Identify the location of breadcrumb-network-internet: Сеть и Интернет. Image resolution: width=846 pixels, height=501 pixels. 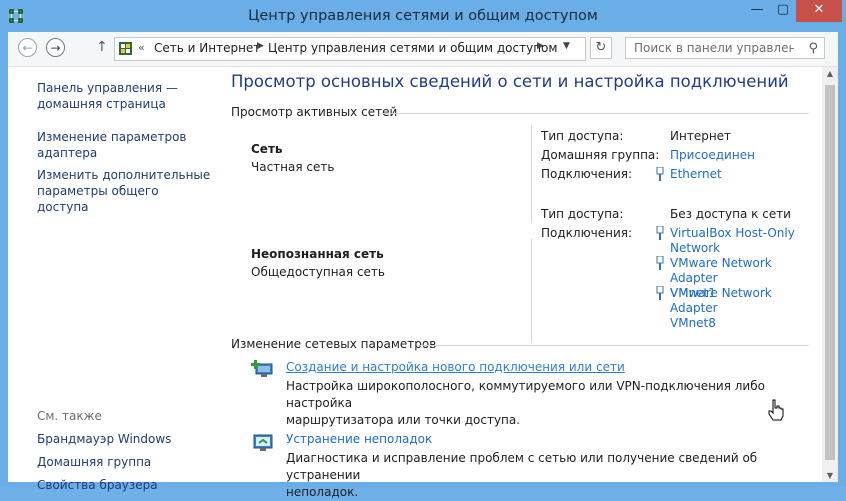
(207, 48).